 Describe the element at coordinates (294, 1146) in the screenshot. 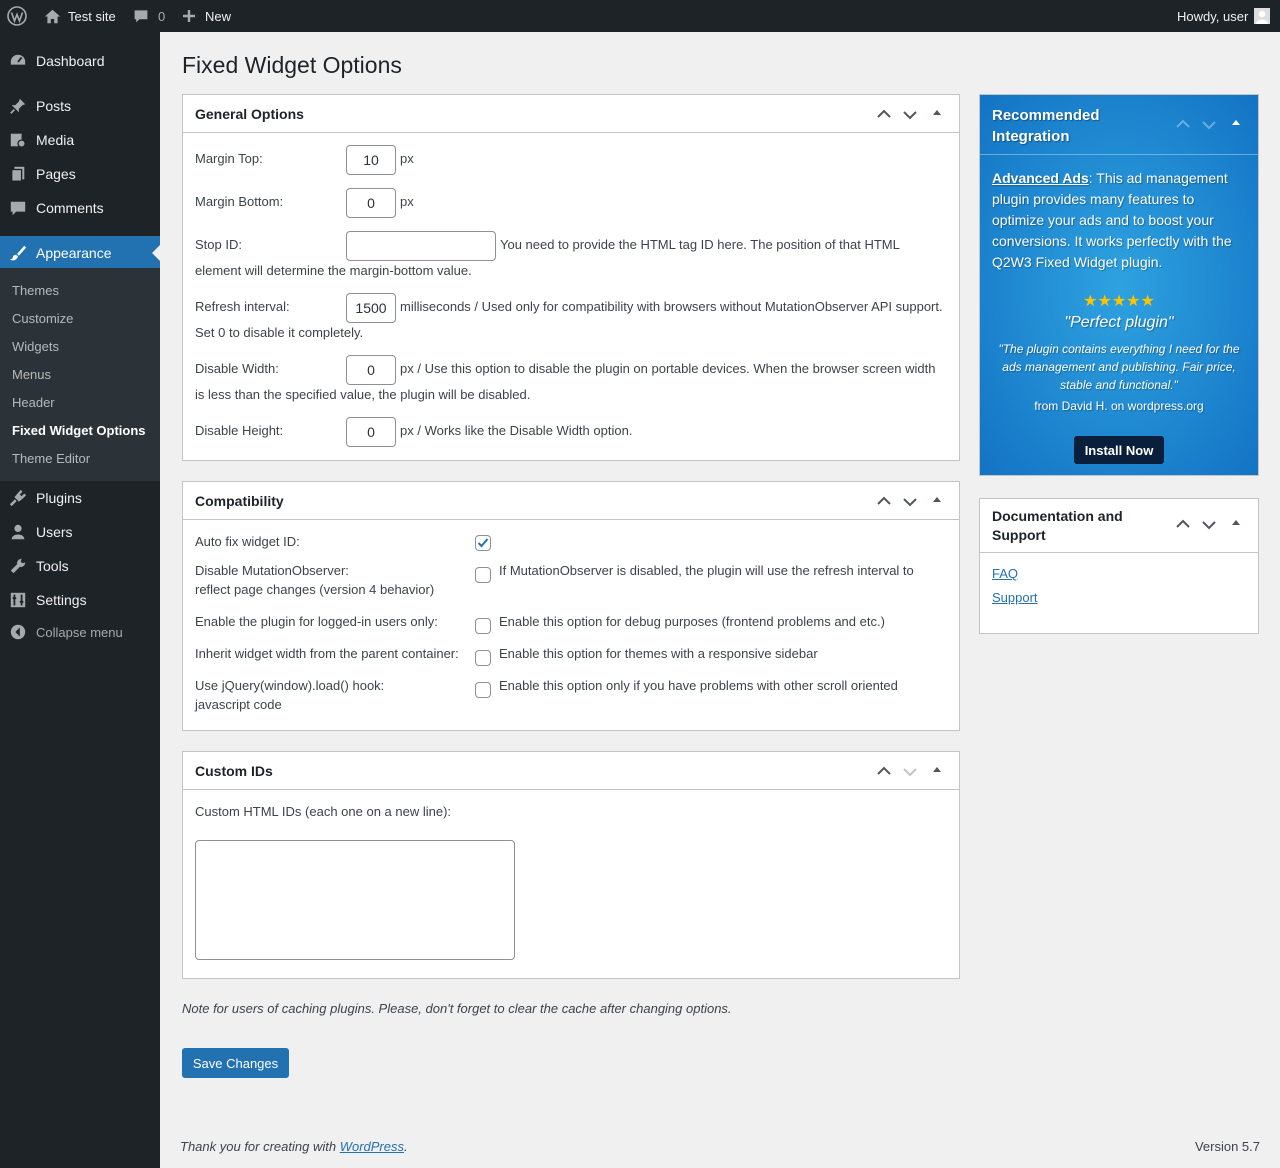

I see `footer-thanks: Thank you for creating with WordPress.` at that location.